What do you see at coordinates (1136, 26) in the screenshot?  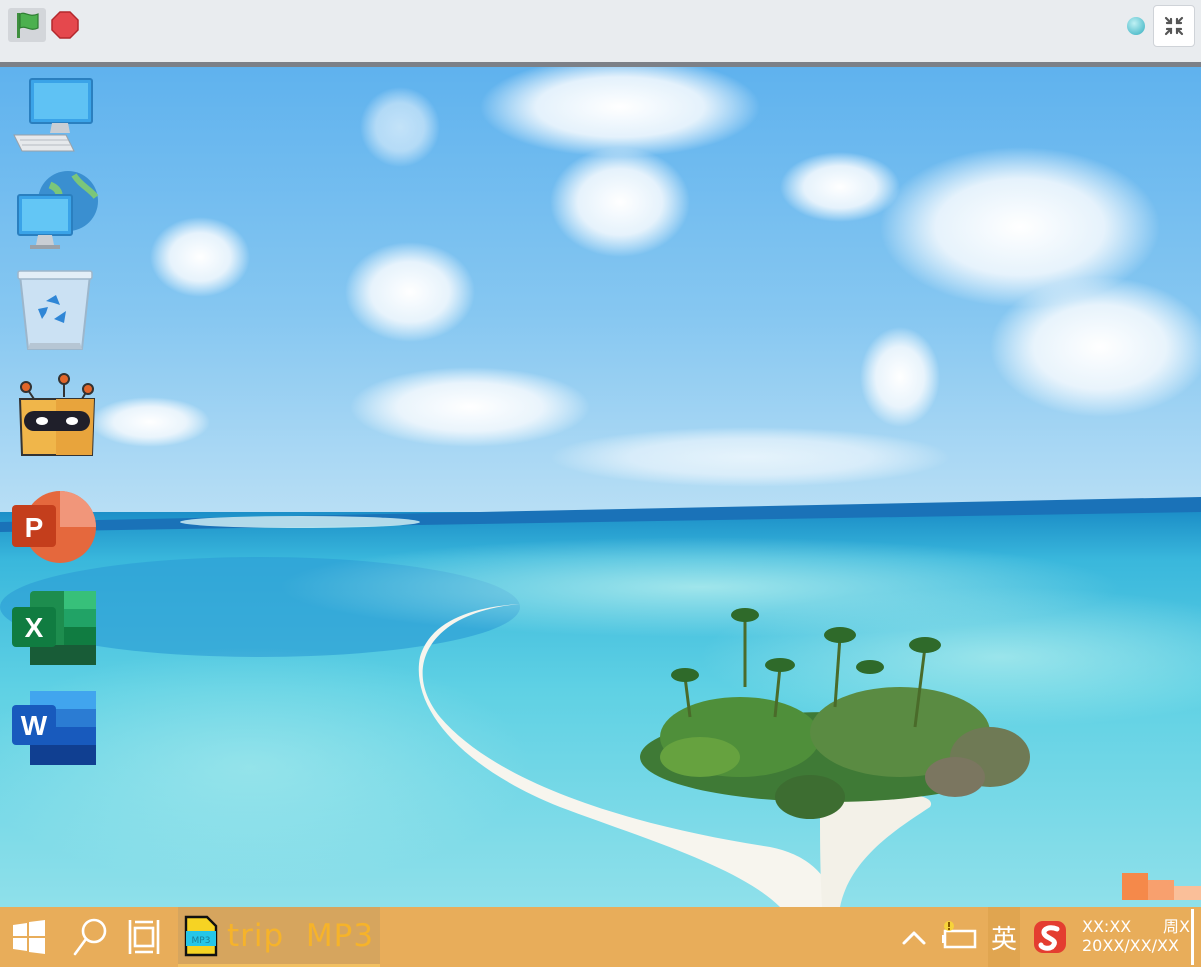 I see `status-dot` at bounding box center [1136, 26].